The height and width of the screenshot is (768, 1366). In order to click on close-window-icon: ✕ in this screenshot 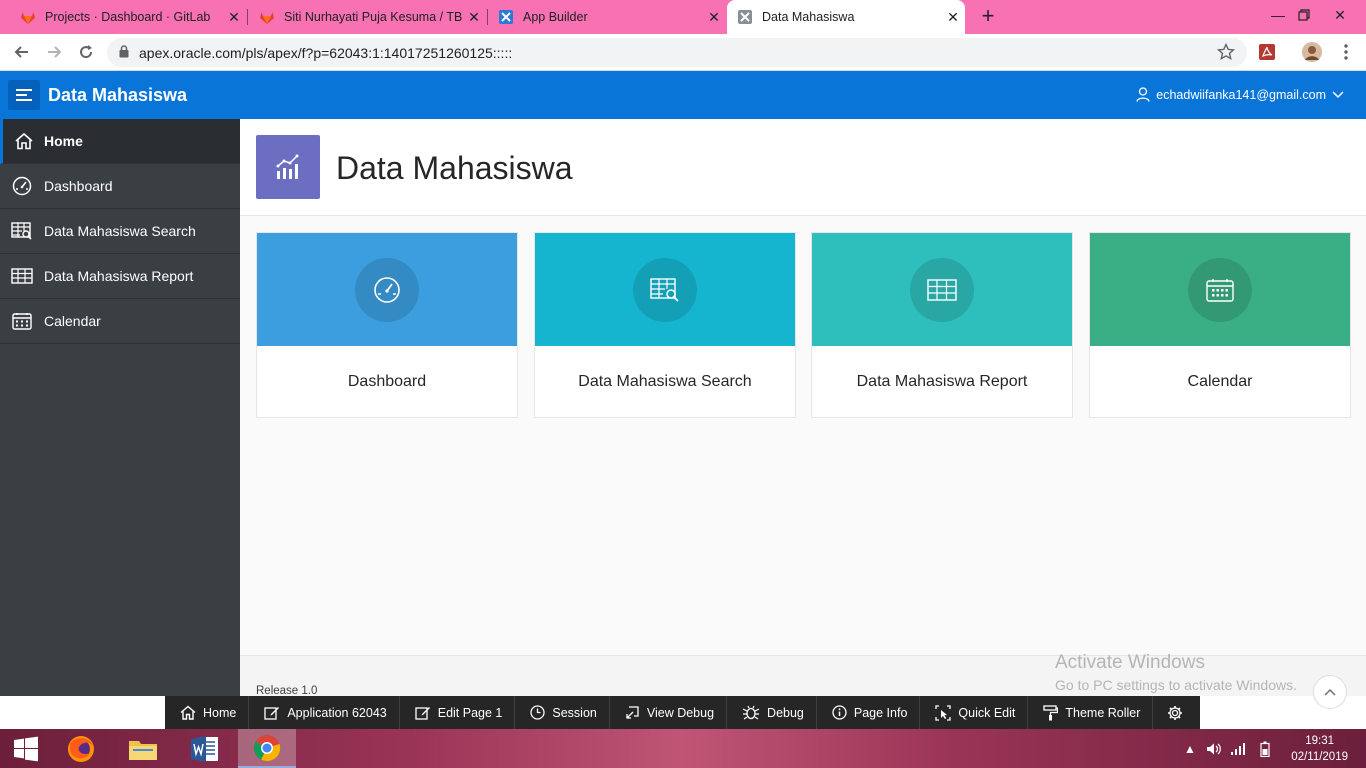, I will do `click(1340, 15)`.